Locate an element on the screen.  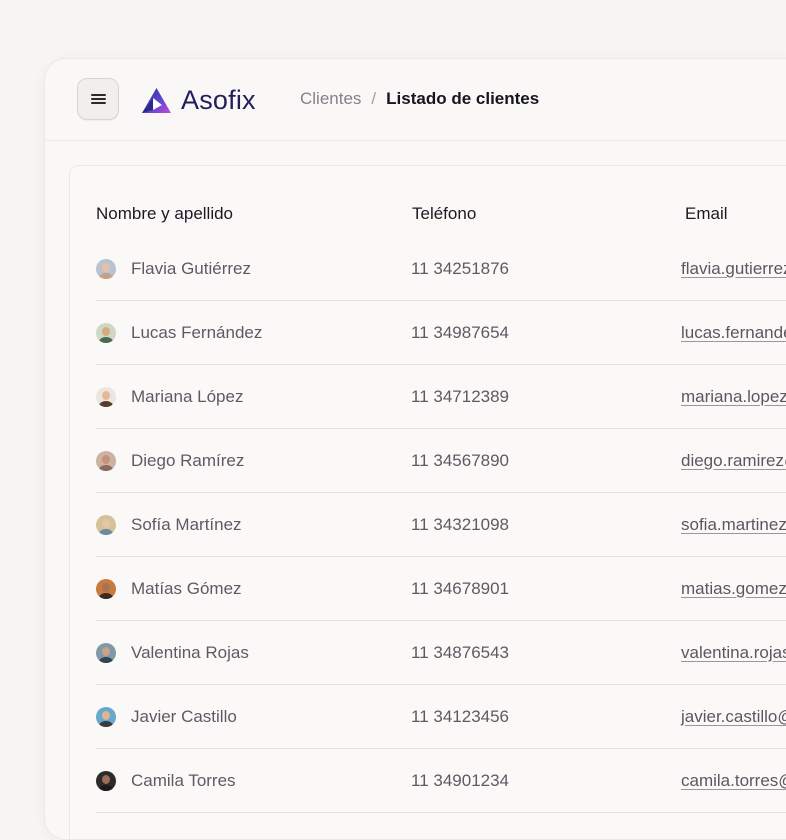
client-phone: 11 34567890 is located at coordinates (460, 460).